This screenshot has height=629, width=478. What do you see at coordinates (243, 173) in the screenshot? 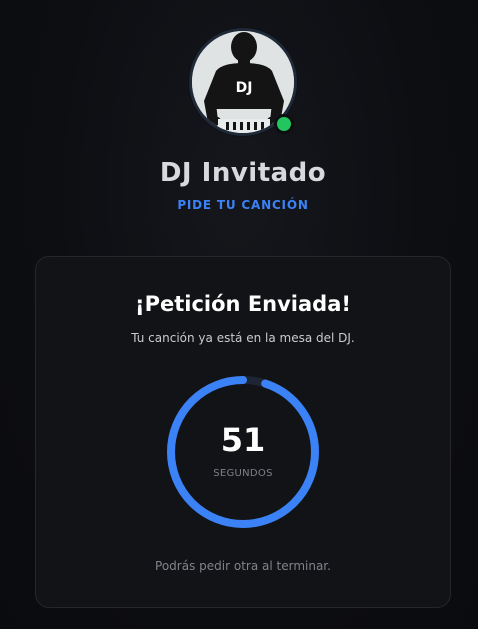
I see `page-title: DJ Invitado` at bounding box center [243, 173].